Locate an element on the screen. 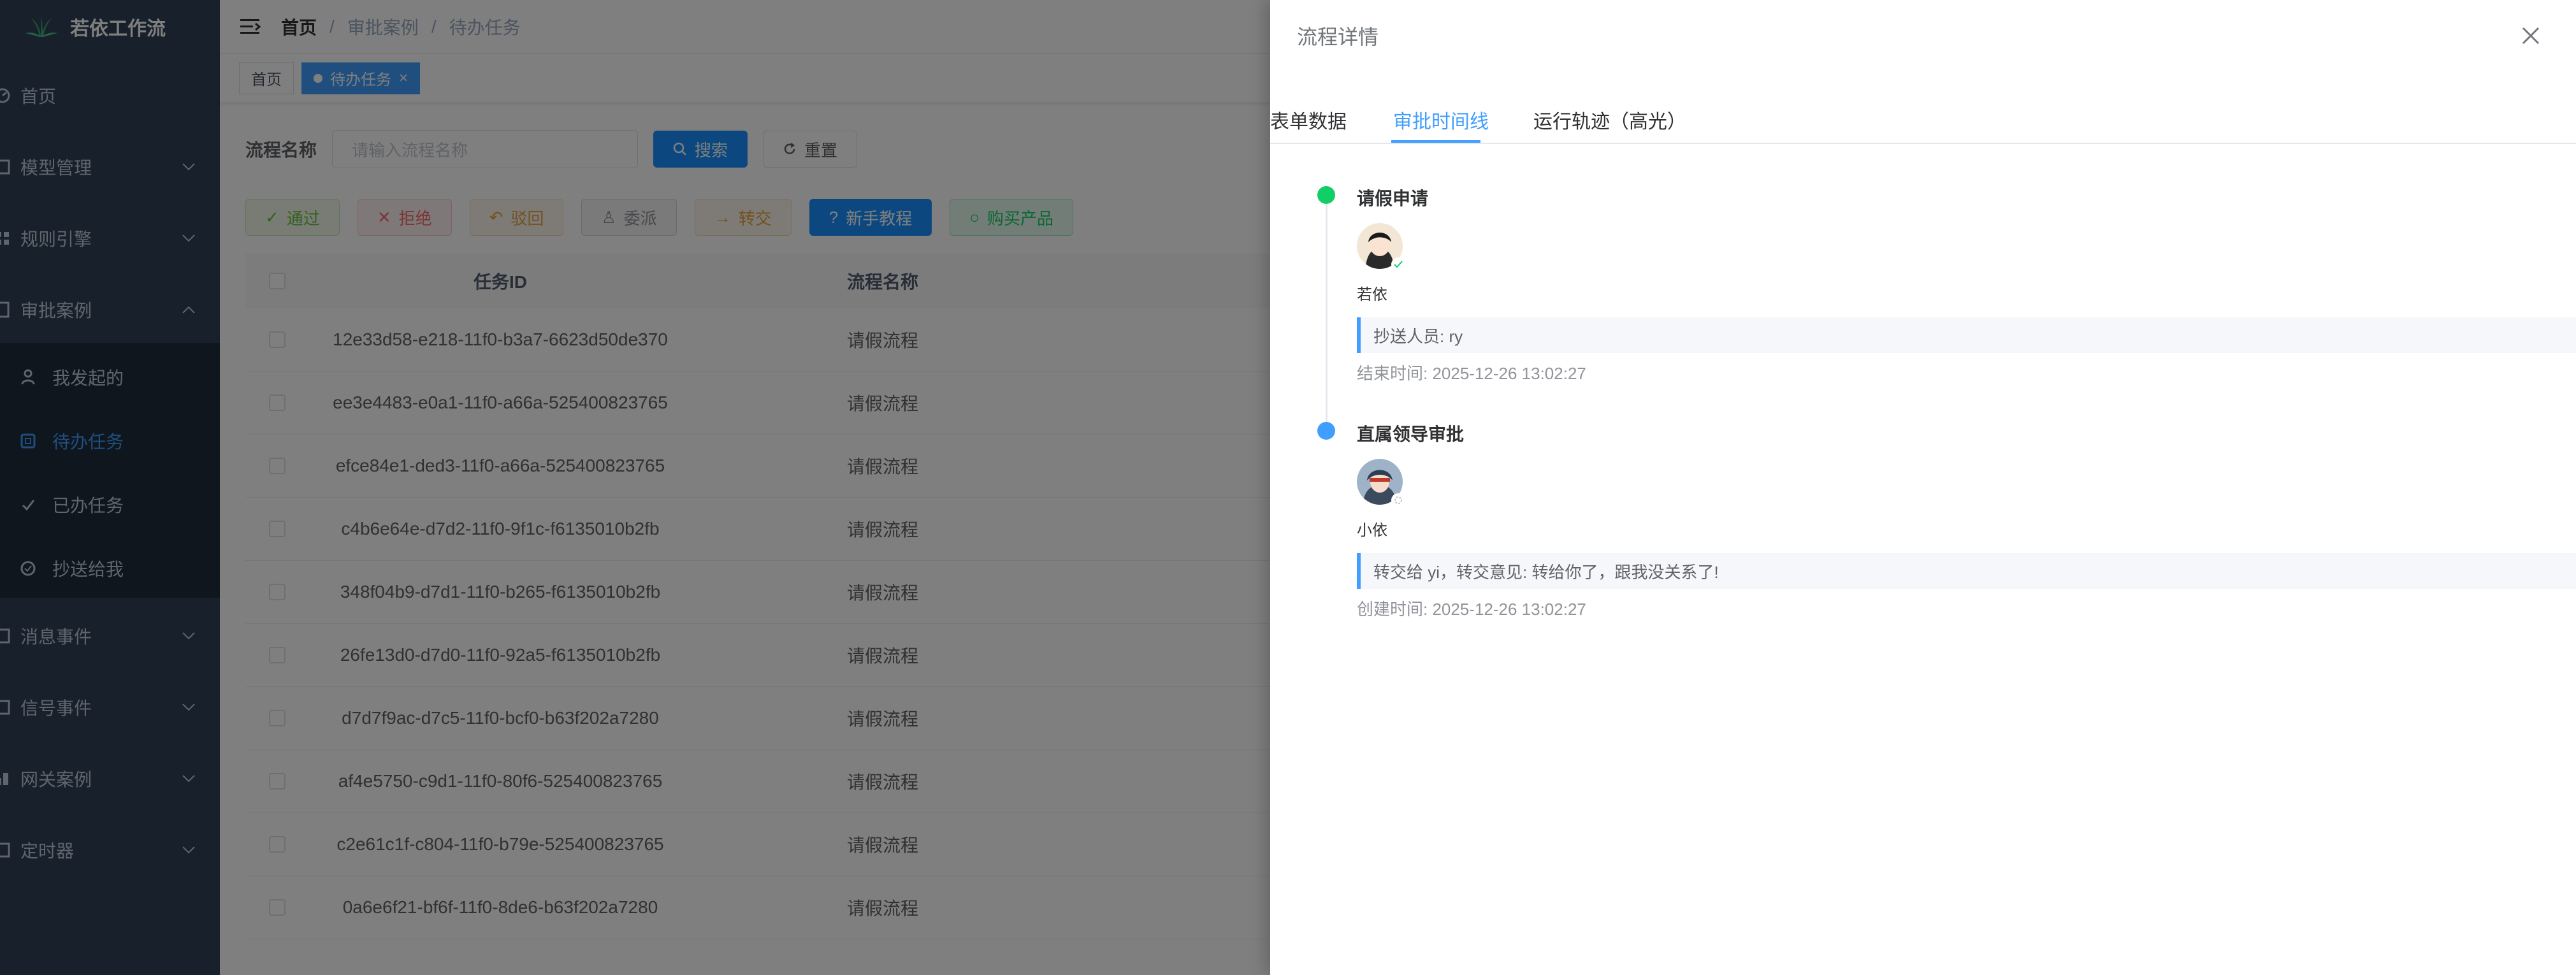  timeline-node-pending is located at coordinates (1326, 431).